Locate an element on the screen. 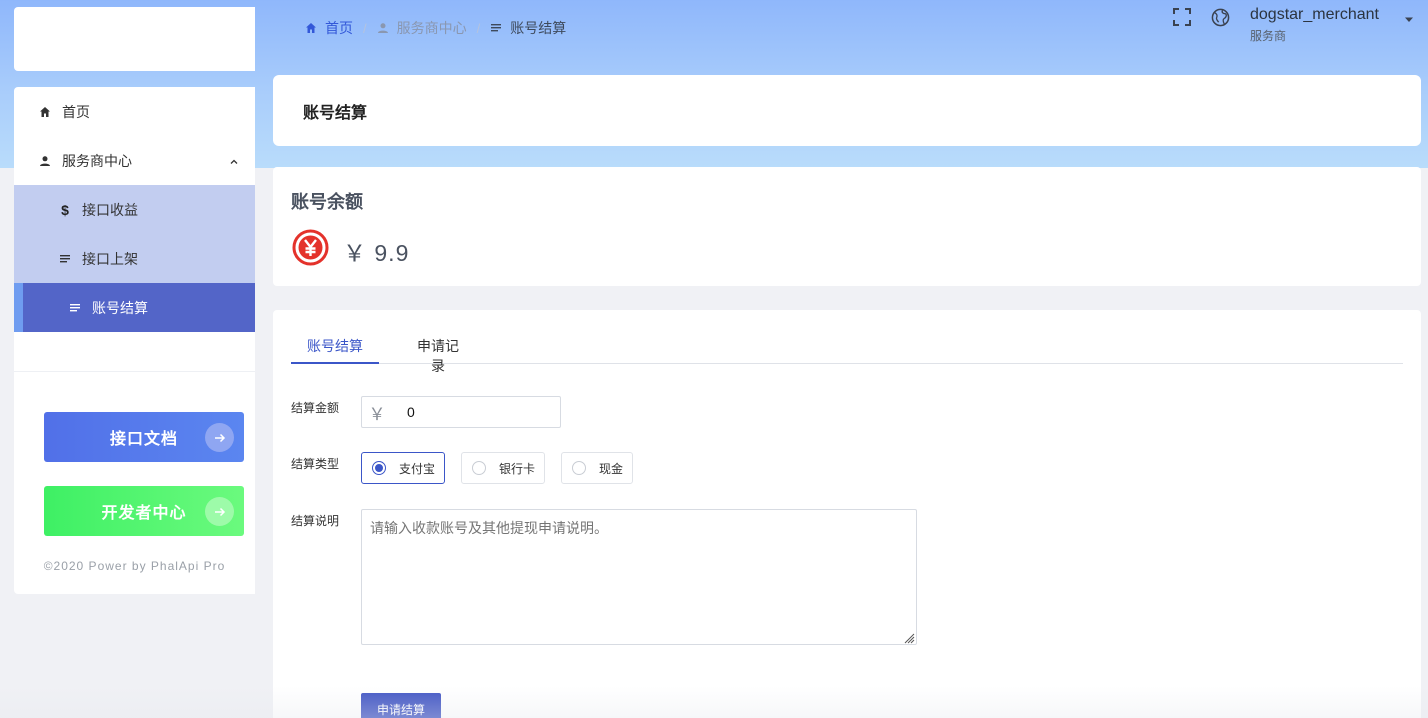 The image size is (1428, 718). description-label: 结算说明 is located at coordinates (315, 521).